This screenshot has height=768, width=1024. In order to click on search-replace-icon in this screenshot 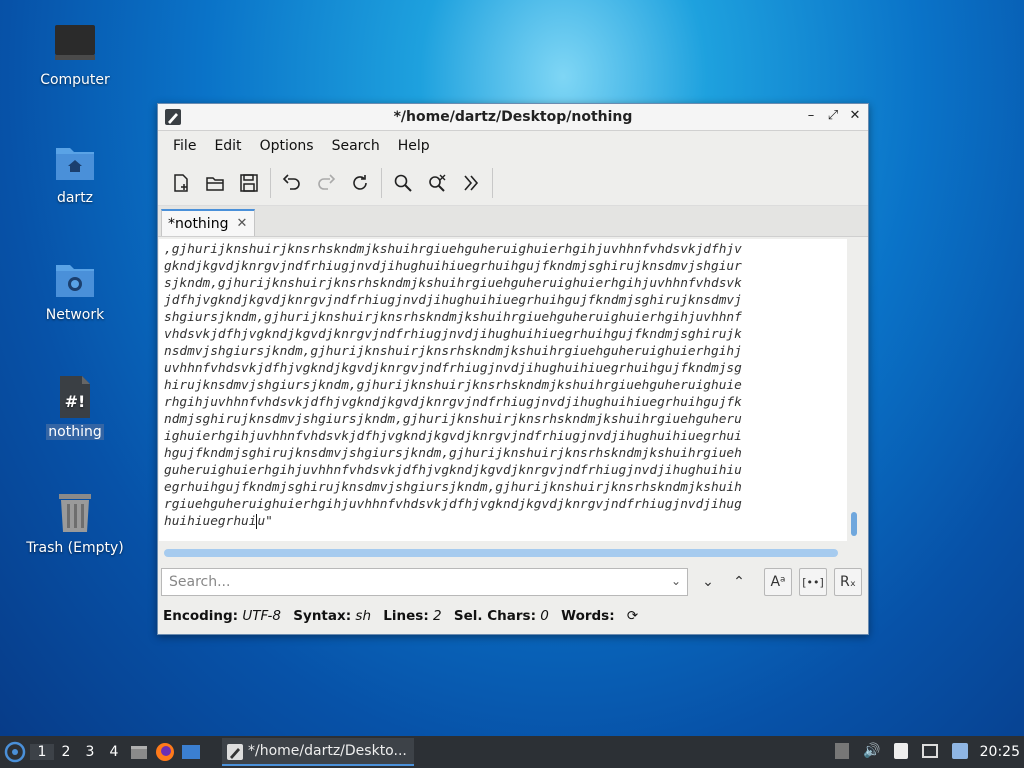, I will do `click(437, 183)`.